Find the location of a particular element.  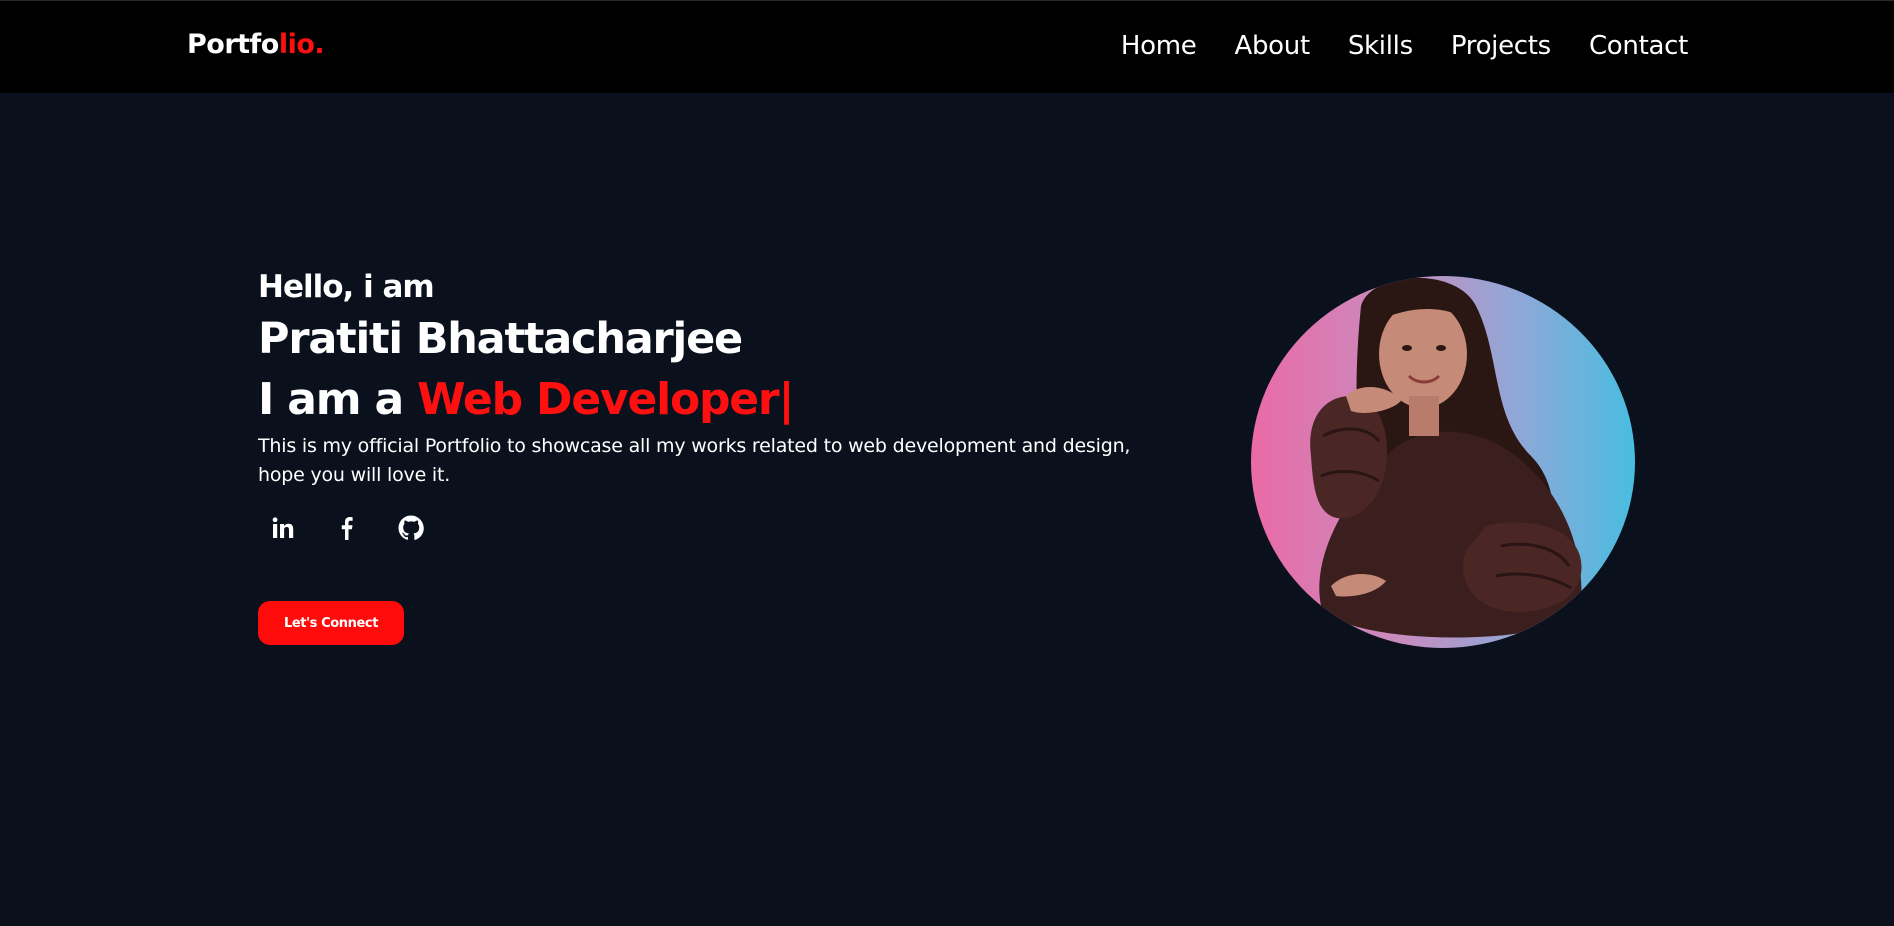

nav-link-home: Home is located at coordinates (1159, 46).